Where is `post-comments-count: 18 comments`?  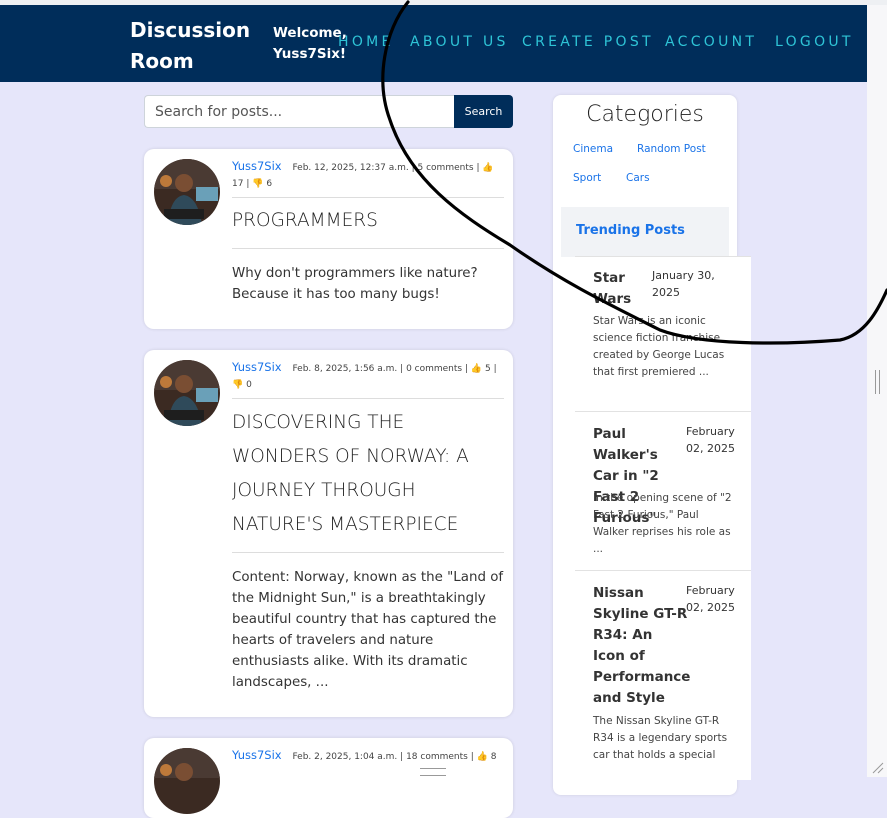
post-comments-count: 18 comments is located at coordinates (437, 757).